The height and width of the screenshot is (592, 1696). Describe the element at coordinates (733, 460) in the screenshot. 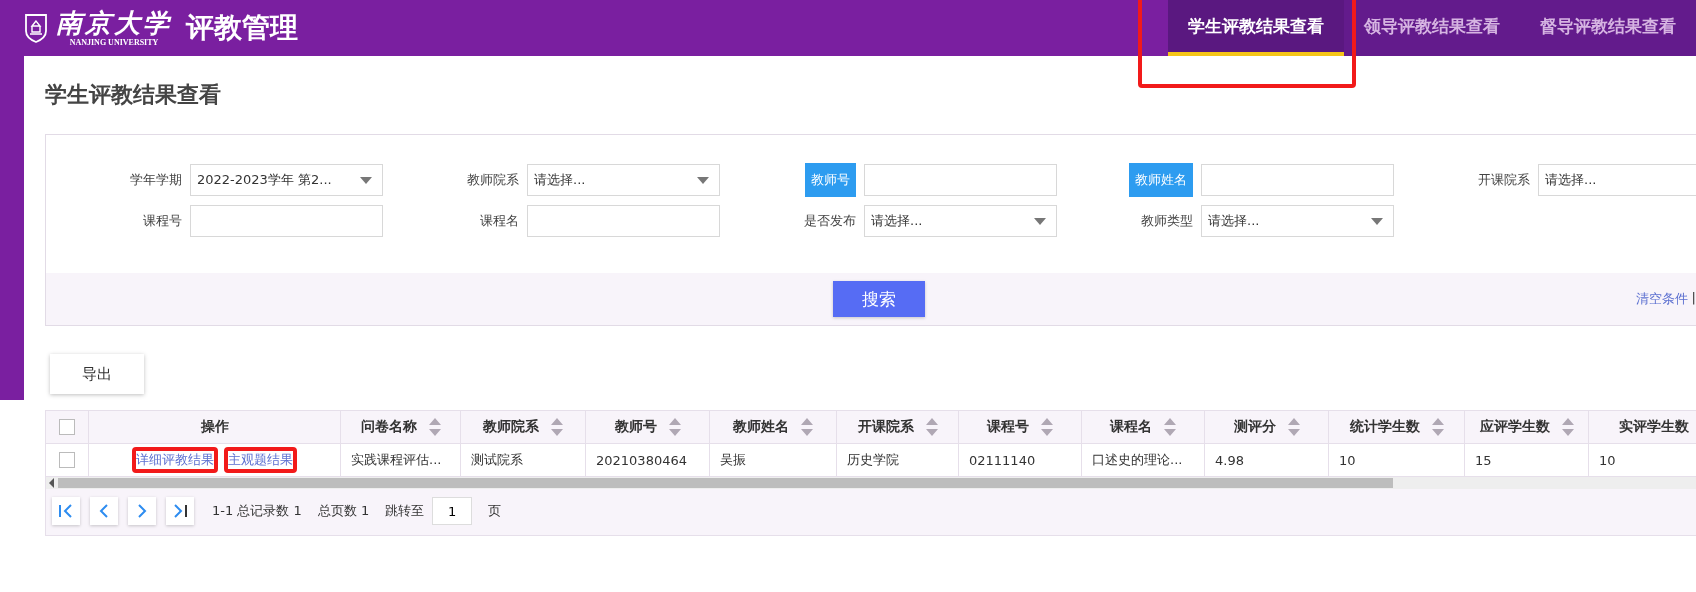

I see `table-cell: 吴振` at that location.